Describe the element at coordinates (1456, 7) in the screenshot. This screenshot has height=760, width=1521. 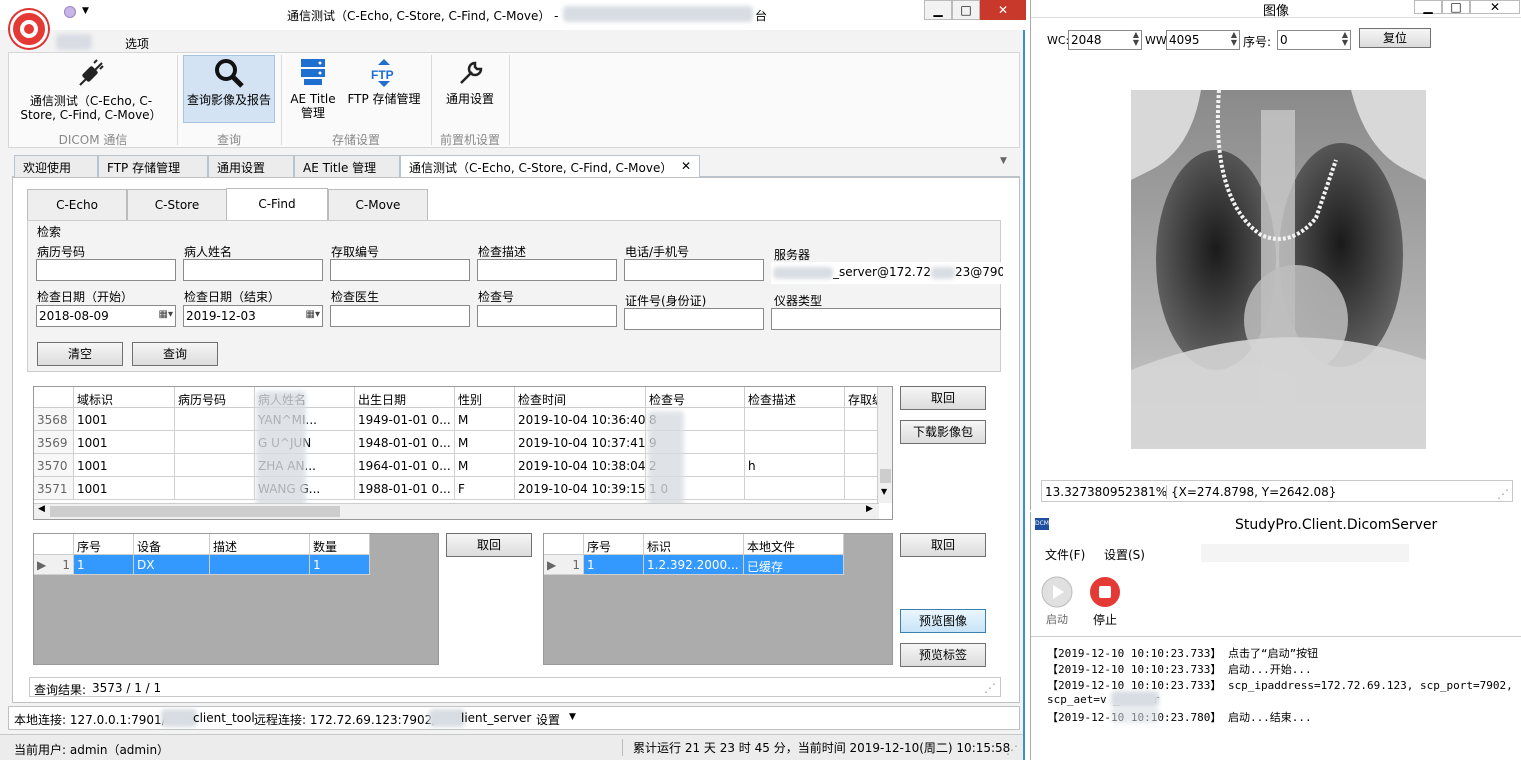
I see `viewer-maximize-button: □` at that location.